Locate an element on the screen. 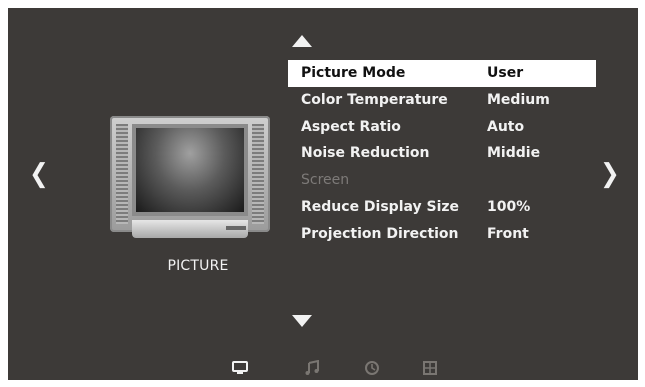  menu-item-screen: Screen is located at coordinates (442, 180).